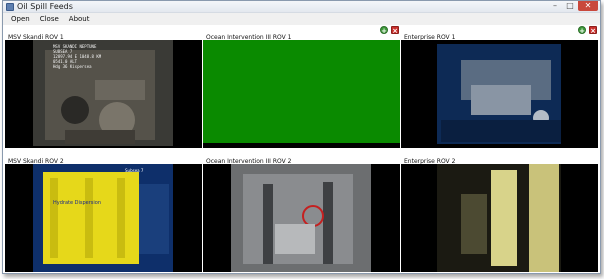 This screenshot has width=604, height=279. I want to click on feed-cell-6: Enterprise ROV 2, so click(499, 210).